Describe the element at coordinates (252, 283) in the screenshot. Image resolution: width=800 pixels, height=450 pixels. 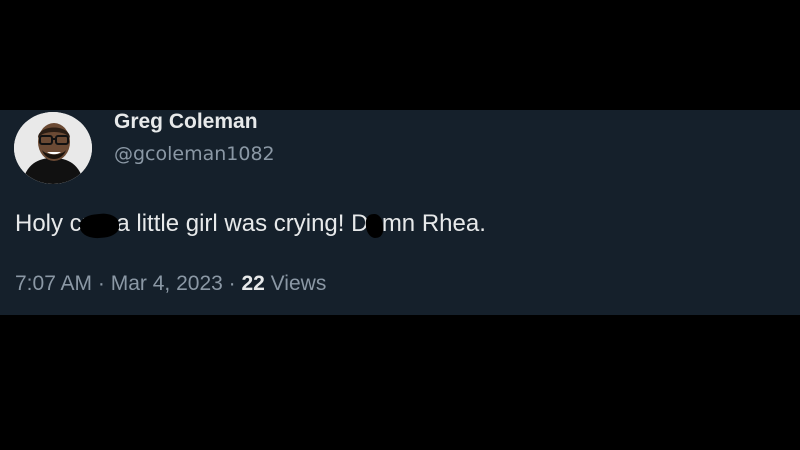
I see `views-count: 22` at that location.